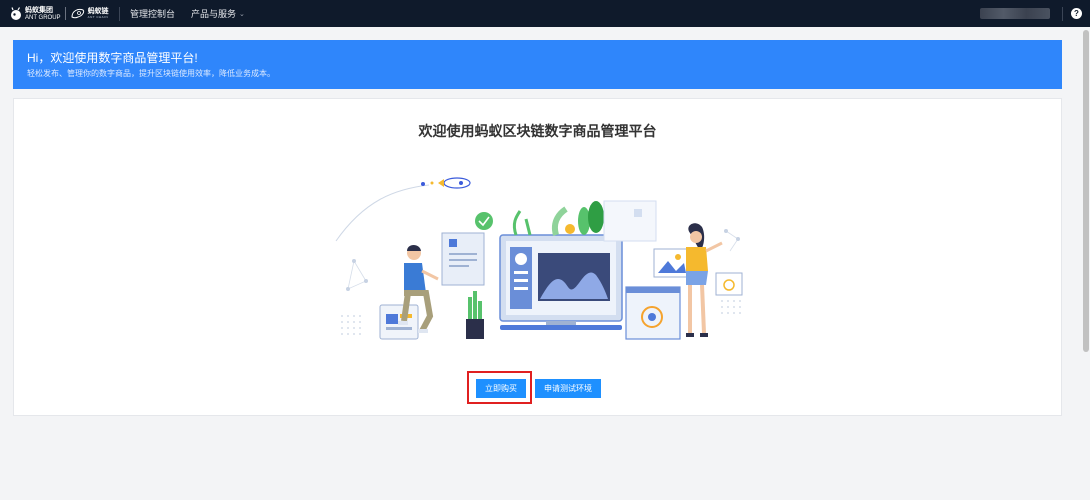  I want to click on ant-chain-logo: 蚂蚁链 ANT CHAIN, so click(89, 13).